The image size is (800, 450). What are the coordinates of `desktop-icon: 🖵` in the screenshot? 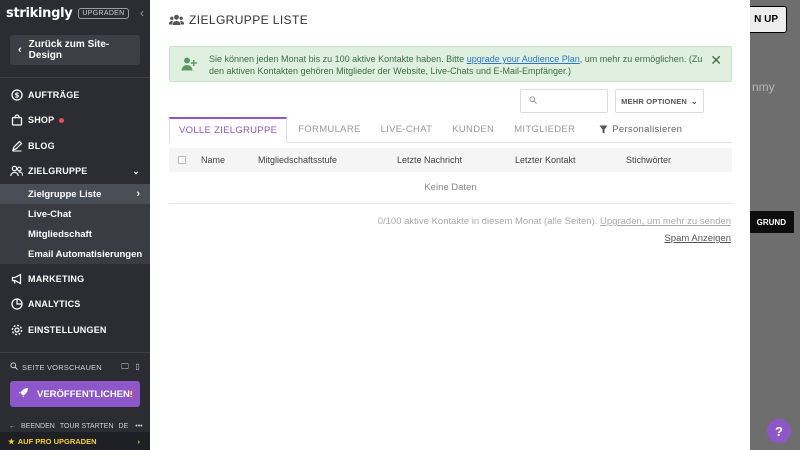 It's located at (125, 366).